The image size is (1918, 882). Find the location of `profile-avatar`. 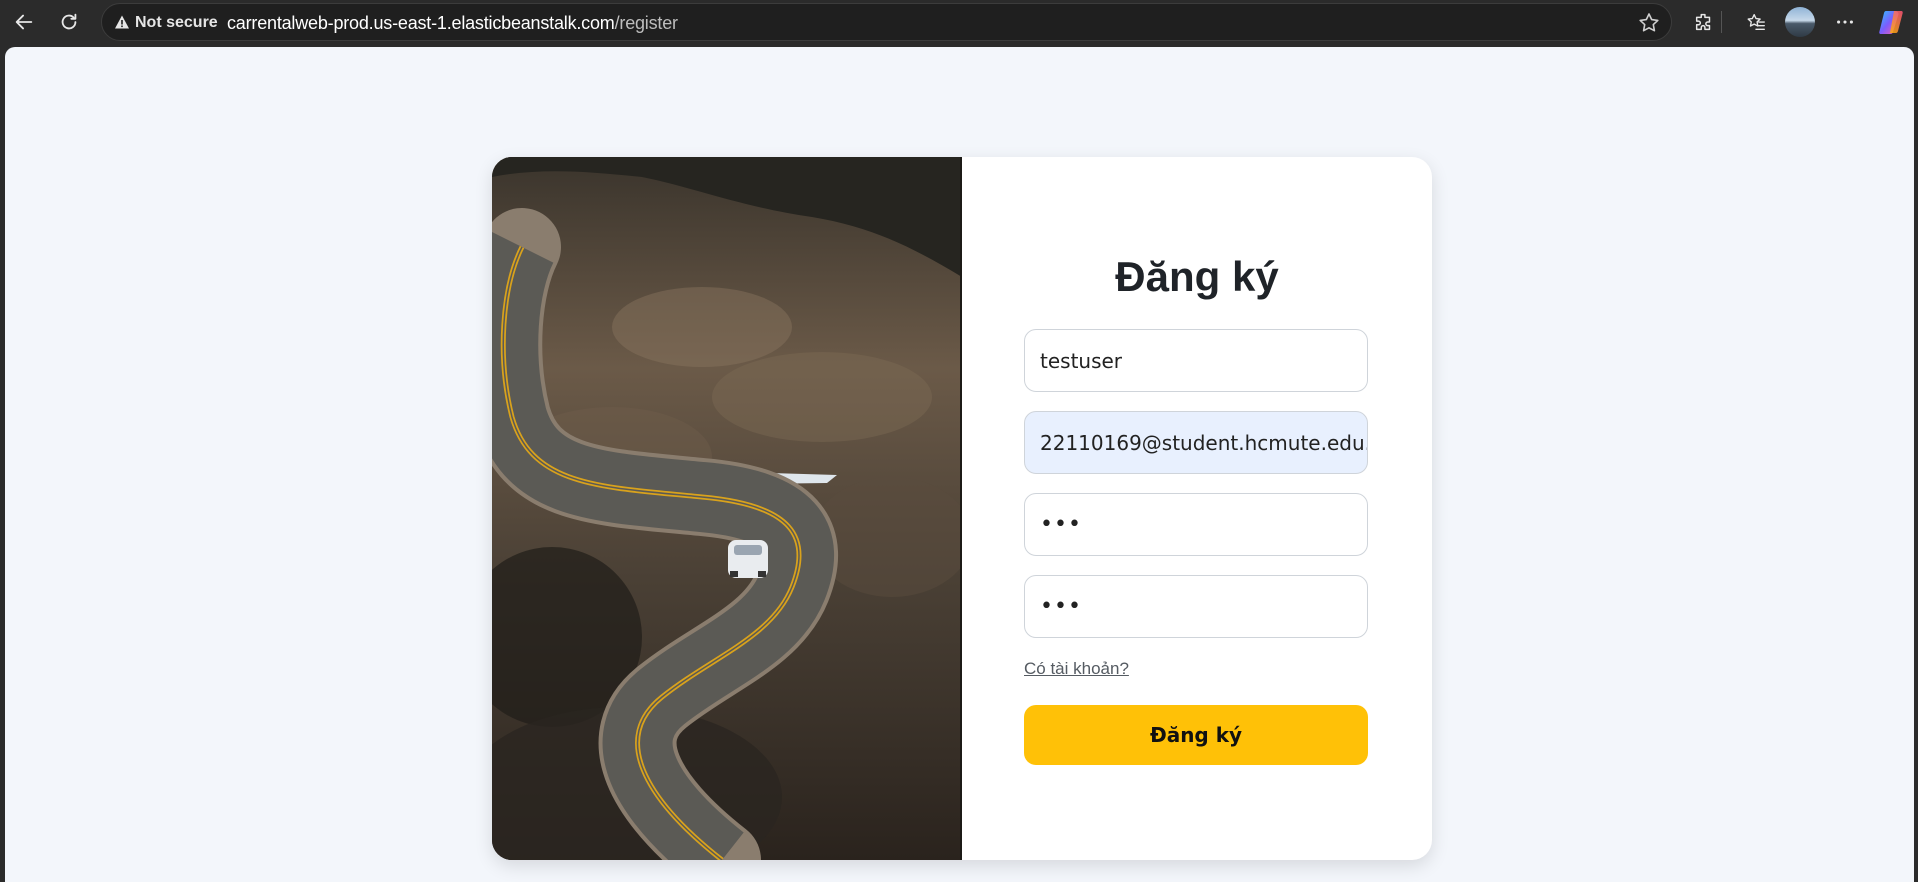

profile-avatar is located at coordinates (1800, 22).